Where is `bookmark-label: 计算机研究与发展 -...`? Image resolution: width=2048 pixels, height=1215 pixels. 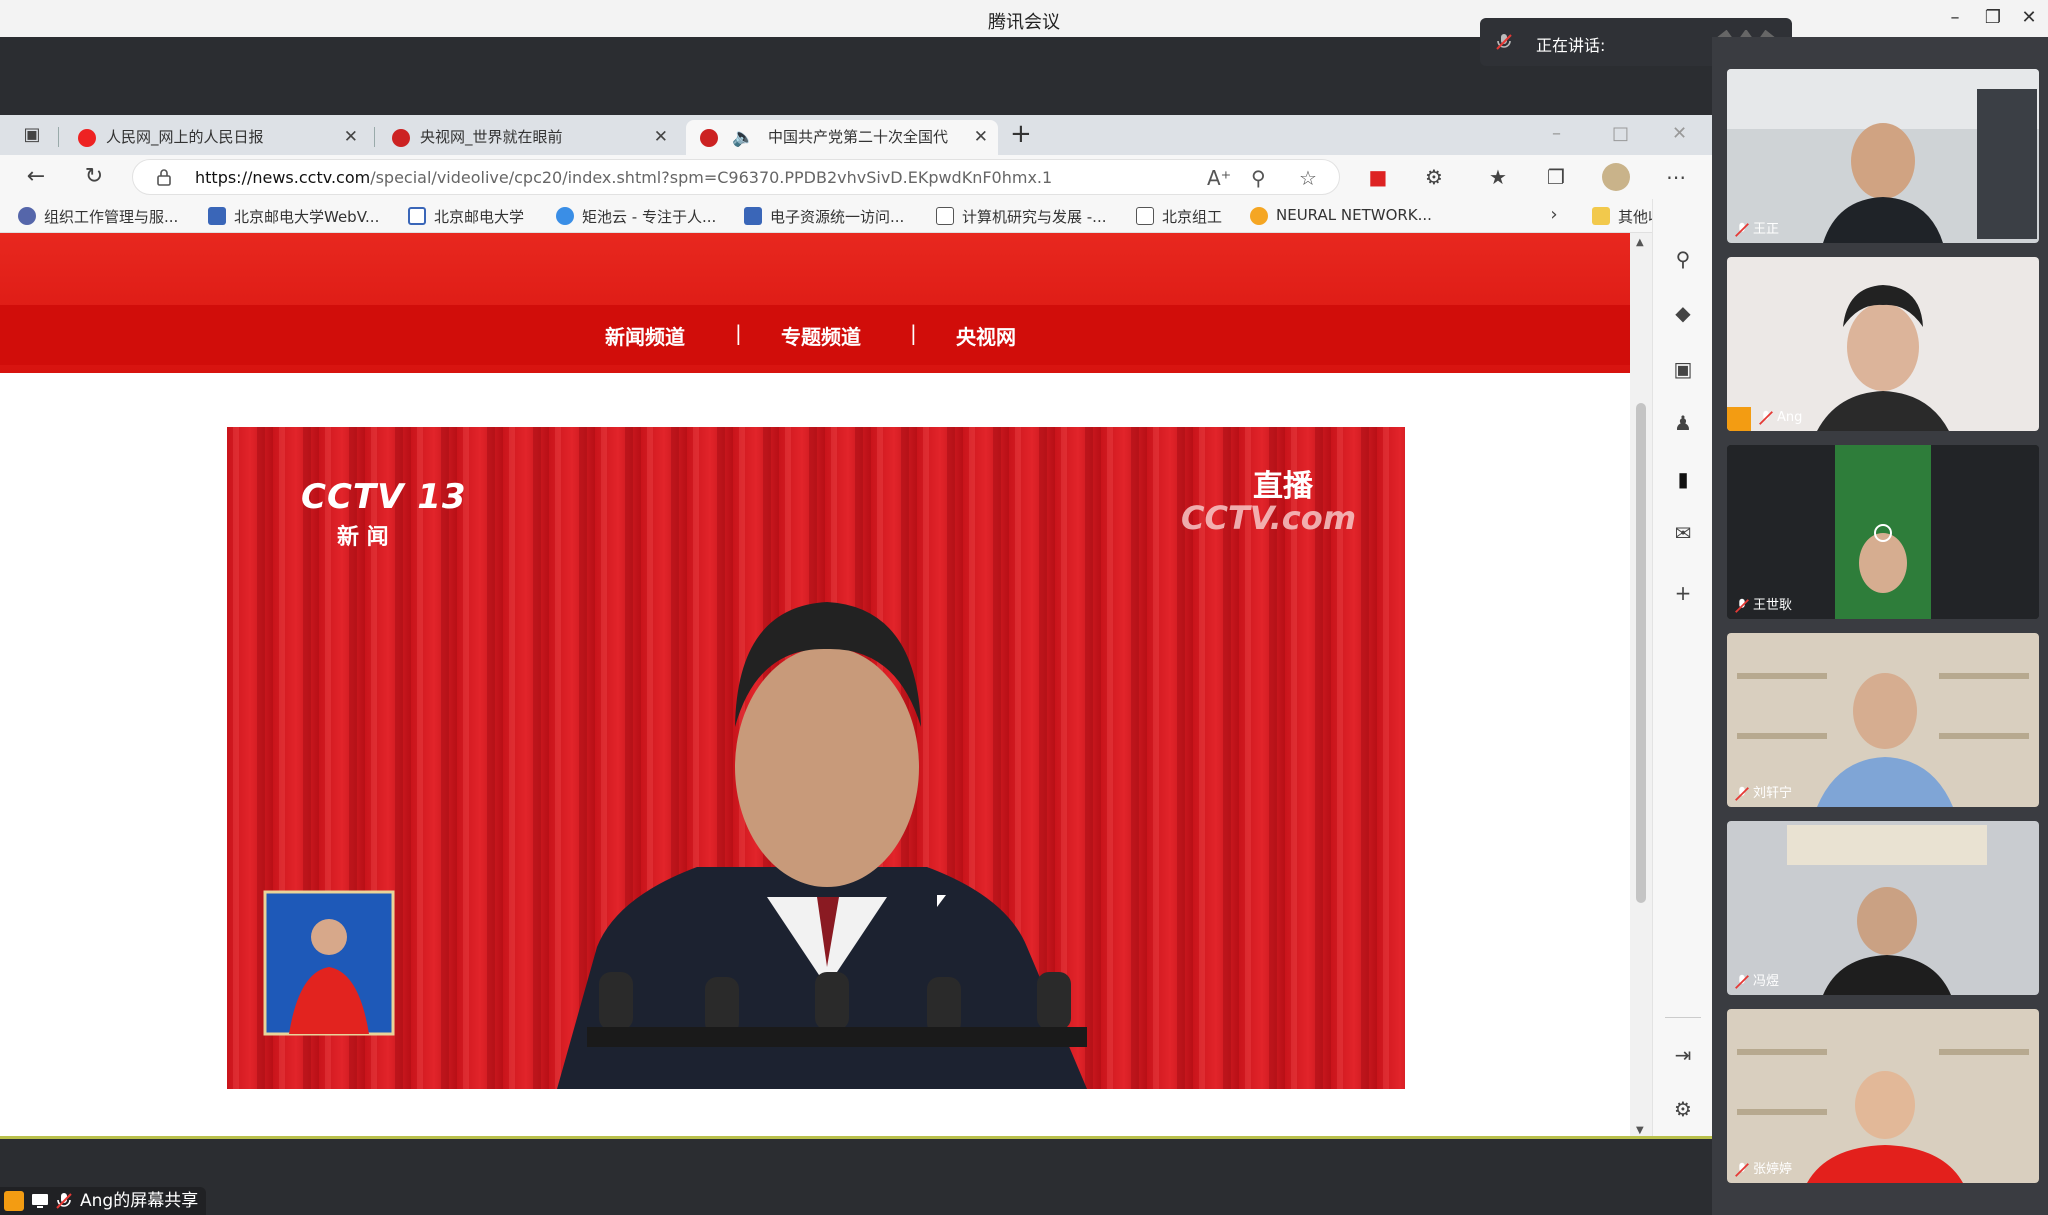 bookmark-label: 计算机研究与发展 -... is located at coordinates (1034, 217).